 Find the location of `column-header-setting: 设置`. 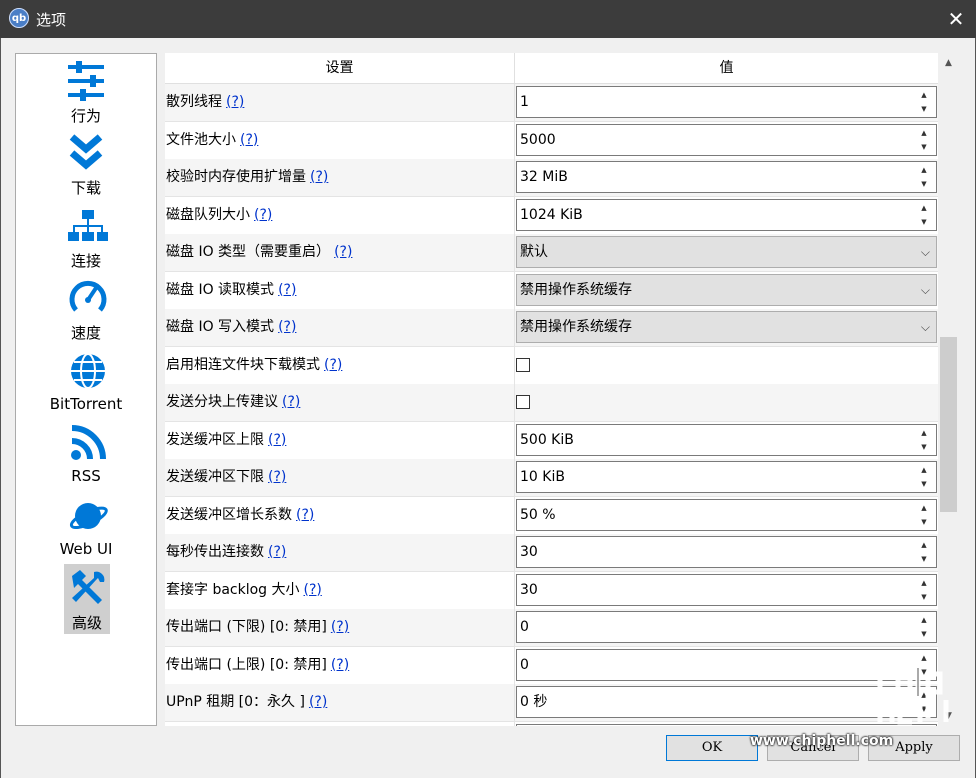

column-header-setting: 设置 is located at coordinates (340, 68).